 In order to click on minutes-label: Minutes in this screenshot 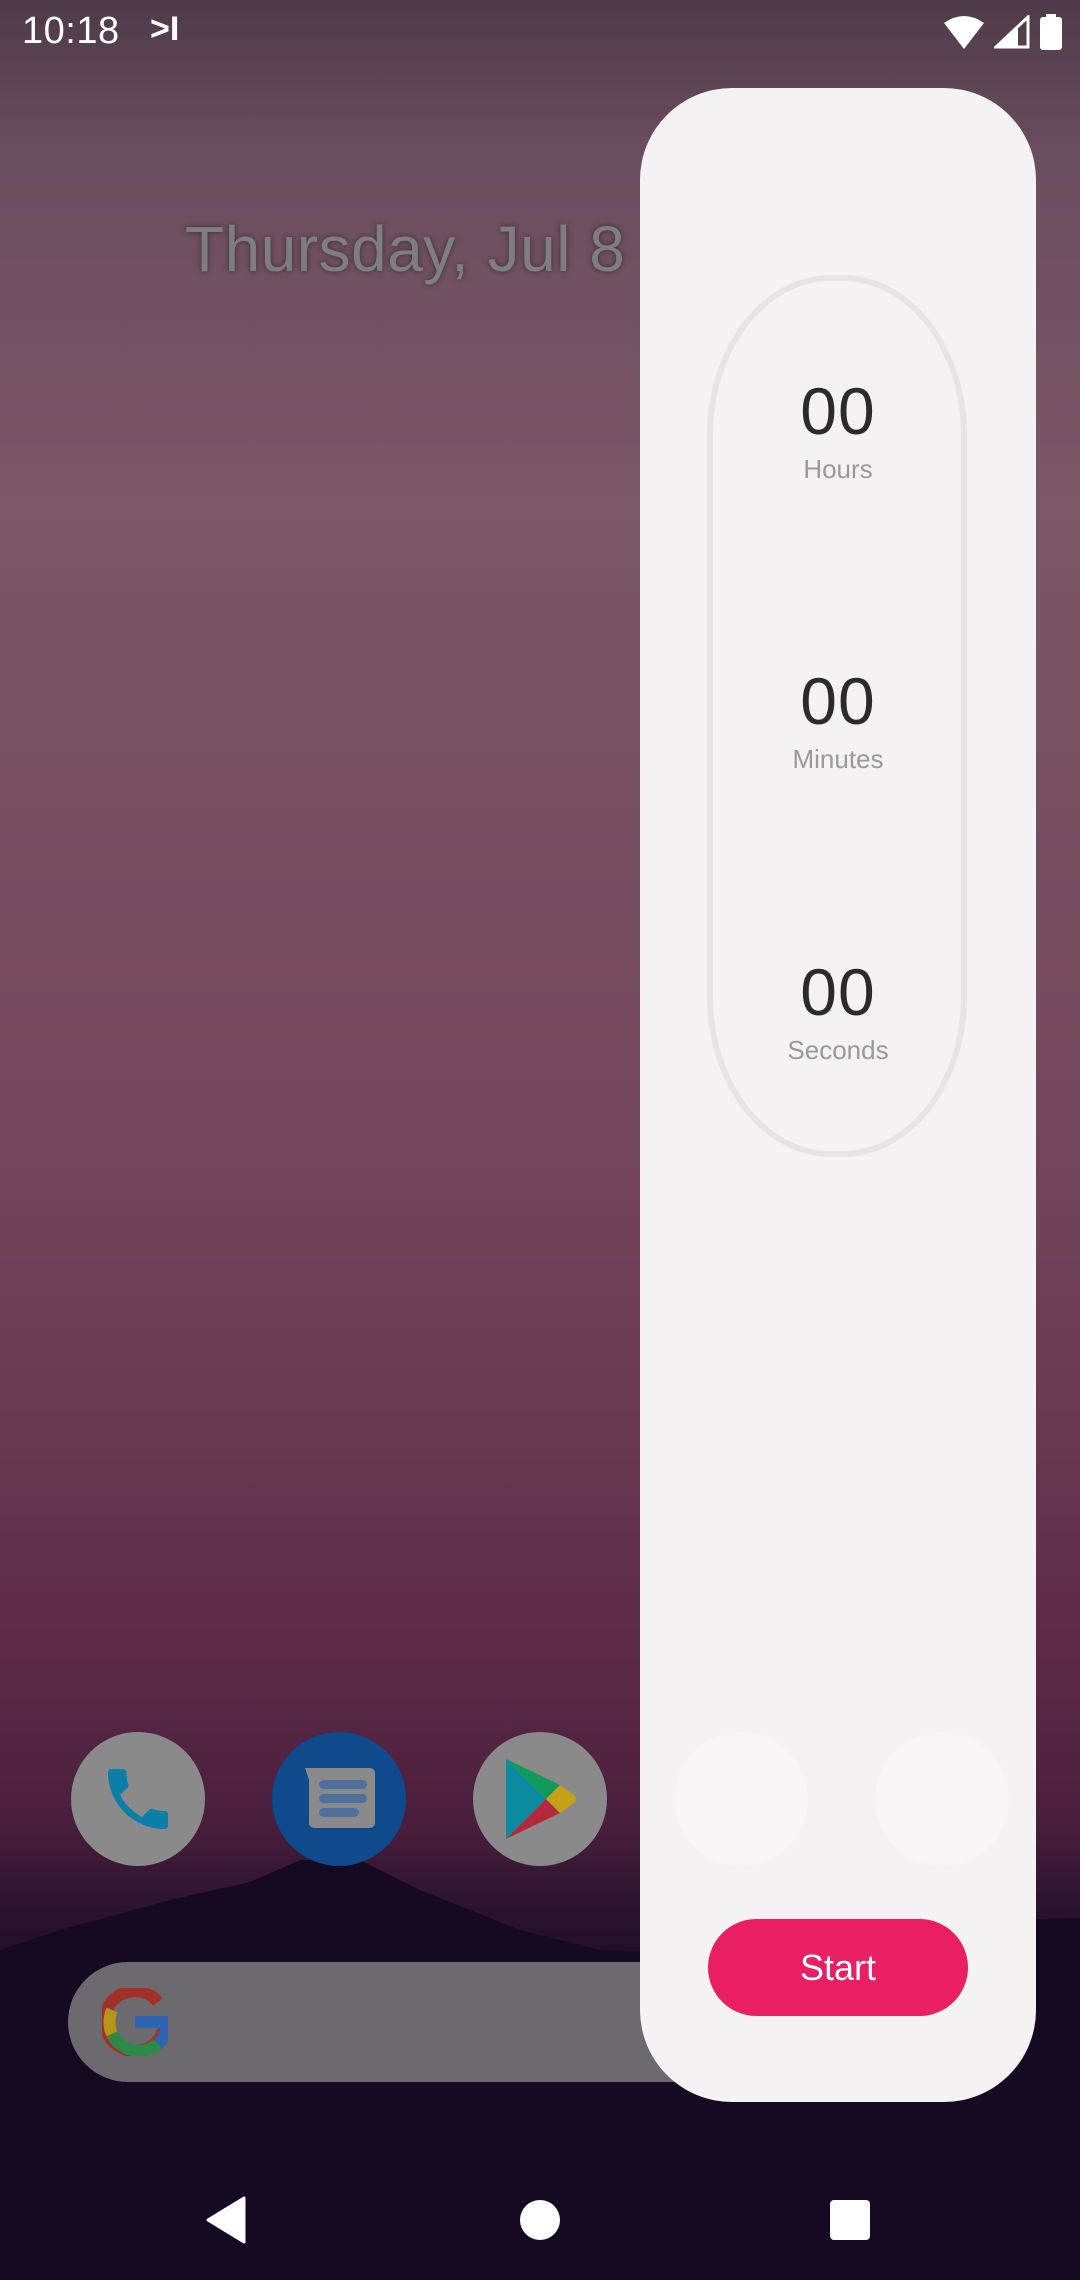, I will do `click(838, 759)`.